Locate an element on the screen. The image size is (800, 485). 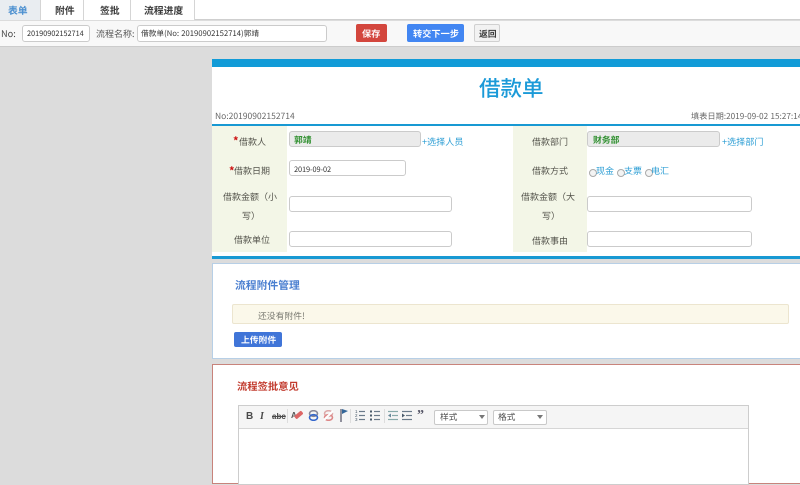
svg-text: 3 is located at coordinates (356, 419).